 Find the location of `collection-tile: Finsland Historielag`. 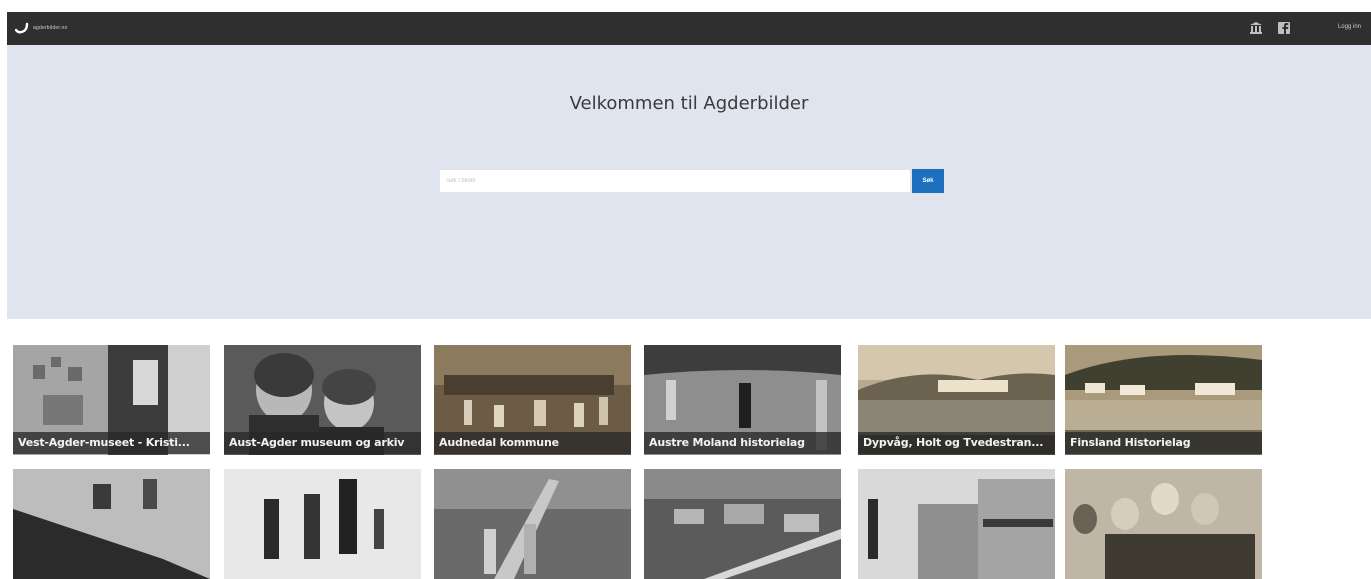

collection-tile: Finsland Historielag is located at coordinates (1163, 400).